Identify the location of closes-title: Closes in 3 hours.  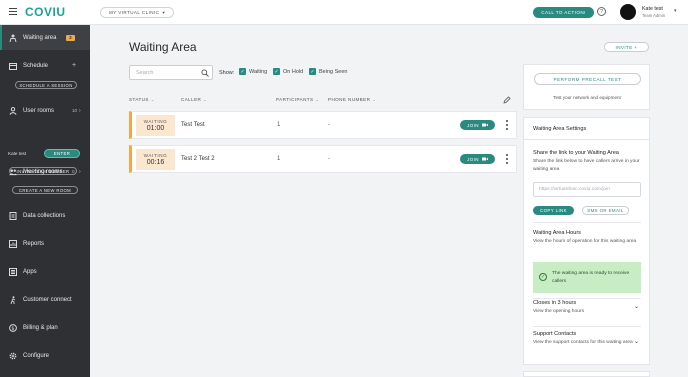
(555, 303).